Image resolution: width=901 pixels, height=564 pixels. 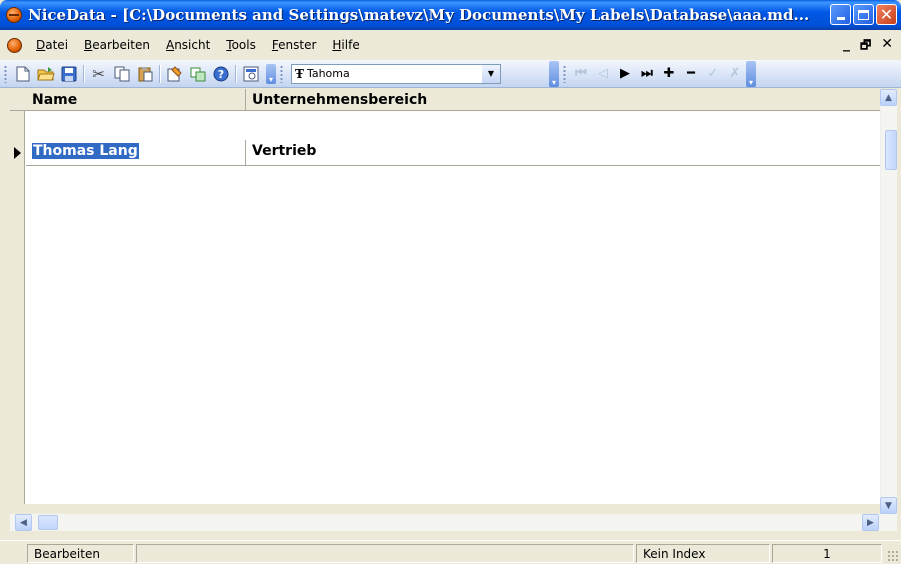 What do you see at coordinates (827, 553) in the screenshot?
I see `status-record-number: 1` at bounding box center [827, 553].